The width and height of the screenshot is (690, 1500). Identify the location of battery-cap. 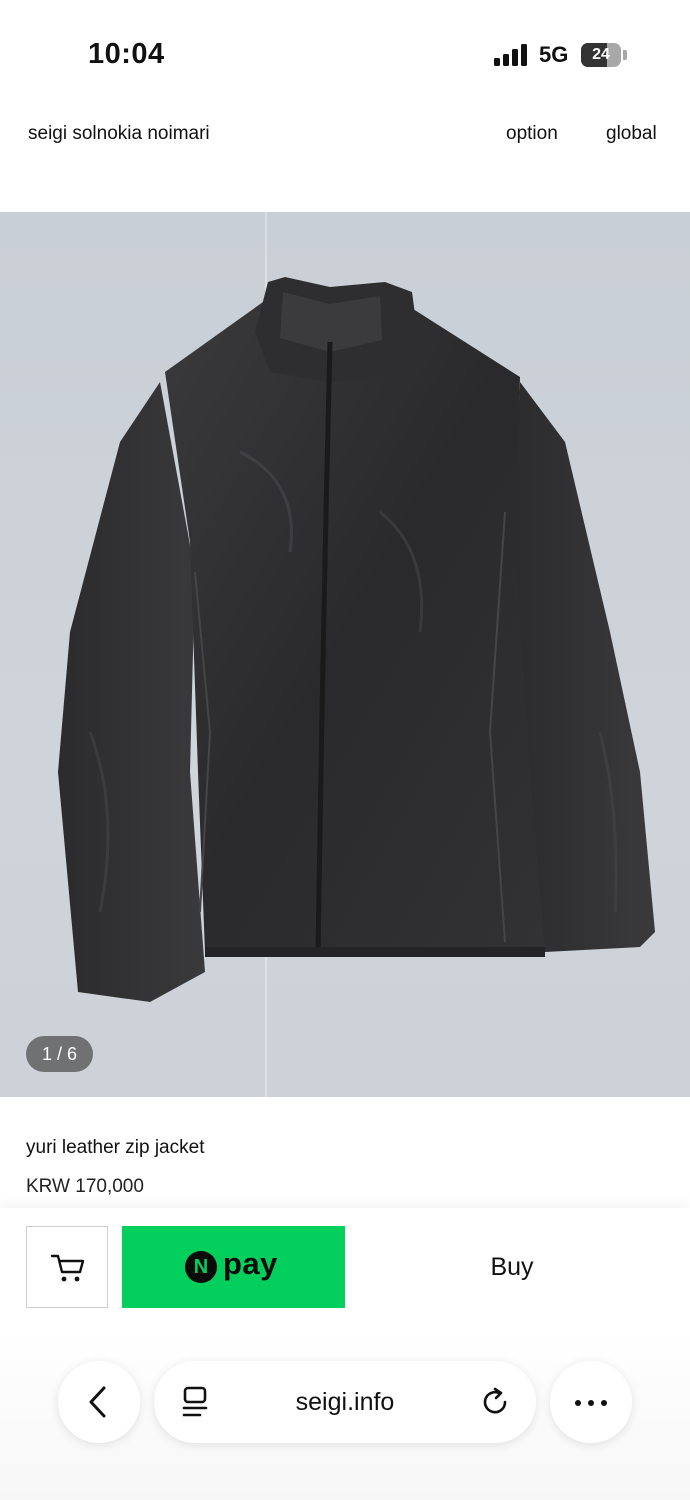
(625, 55).